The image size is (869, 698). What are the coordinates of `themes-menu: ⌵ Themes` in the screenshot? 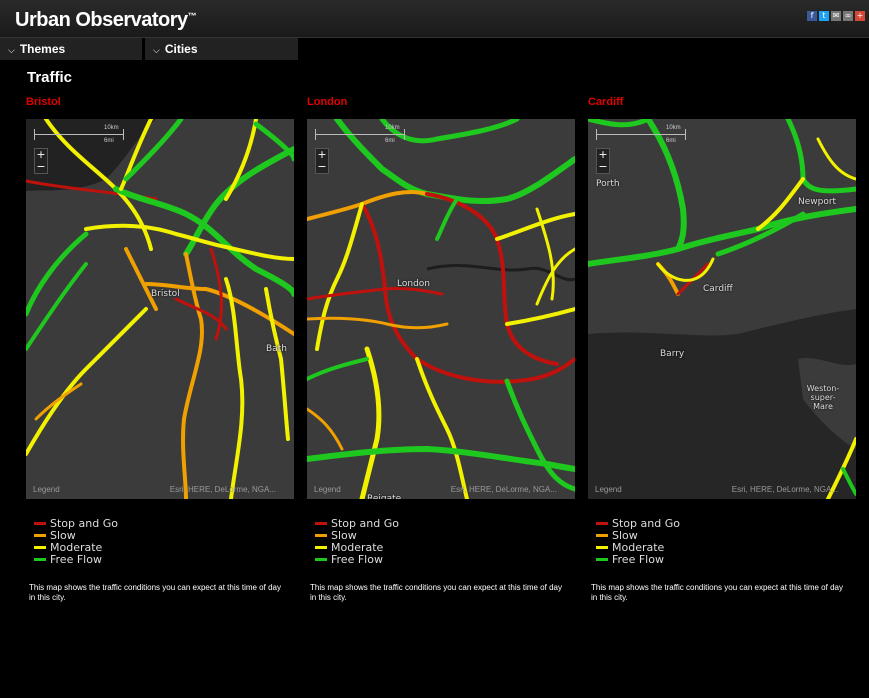 It's located at (71, 49).